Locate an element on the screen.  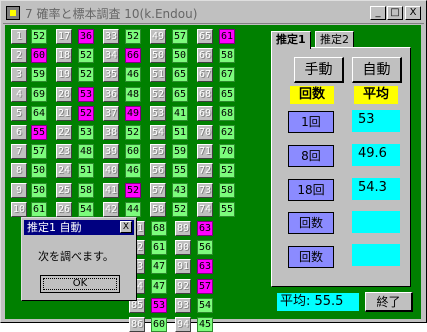
grid-value-cell: 66 is located at coordinates (133, 55).